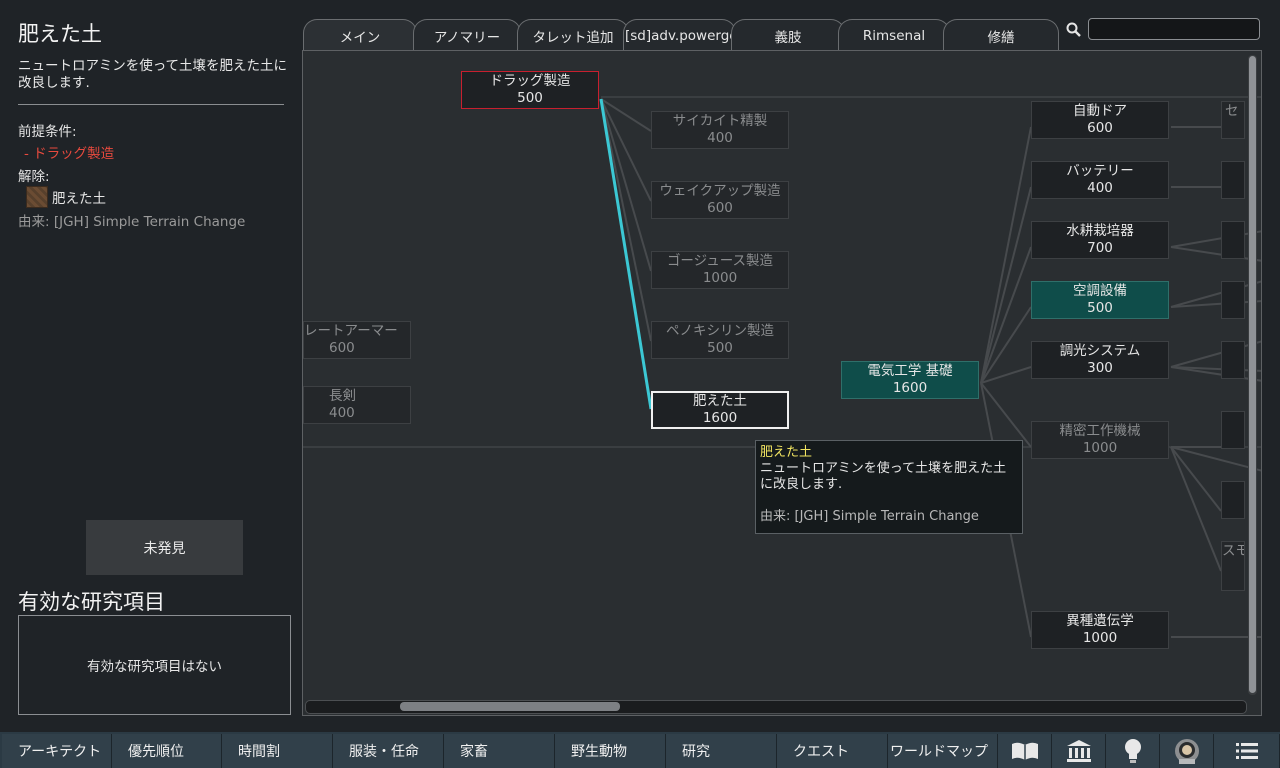 The image size is (1280, 768). Describe the element at coordinates (47, 132) in the screenshot. I see `prerequisites-header: 前提条件:` at that location.